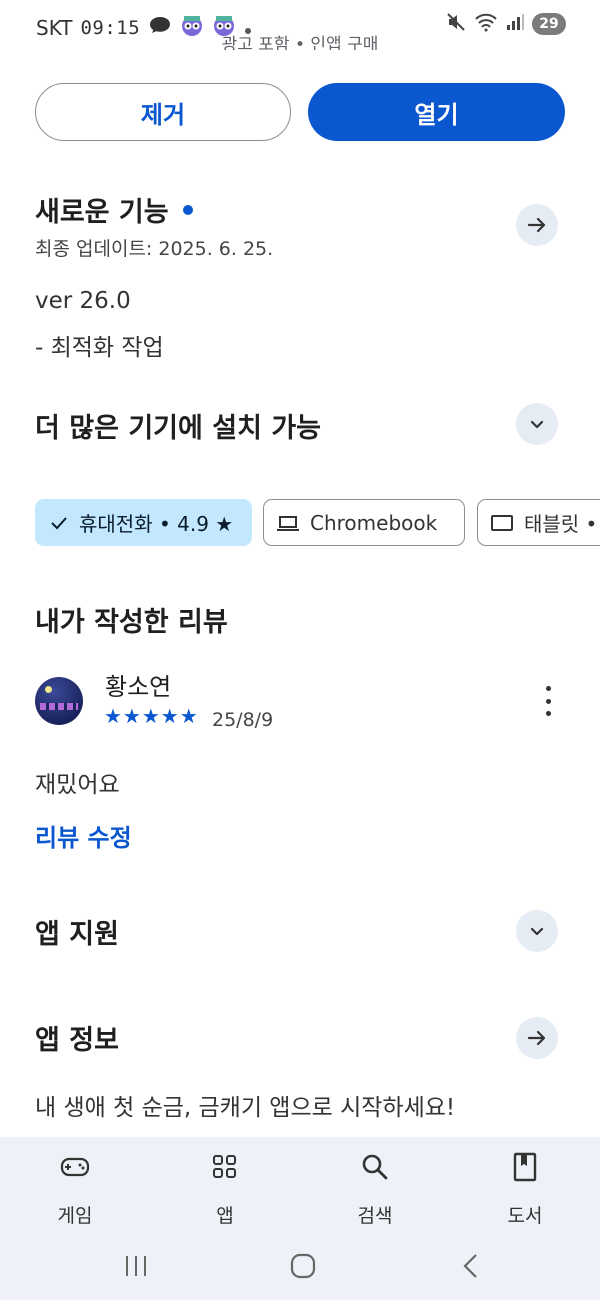  I want to click on app-description: 내 생애 첫 순금, 금캐기 앱으로 시작하세요!, so click(245, 1108).